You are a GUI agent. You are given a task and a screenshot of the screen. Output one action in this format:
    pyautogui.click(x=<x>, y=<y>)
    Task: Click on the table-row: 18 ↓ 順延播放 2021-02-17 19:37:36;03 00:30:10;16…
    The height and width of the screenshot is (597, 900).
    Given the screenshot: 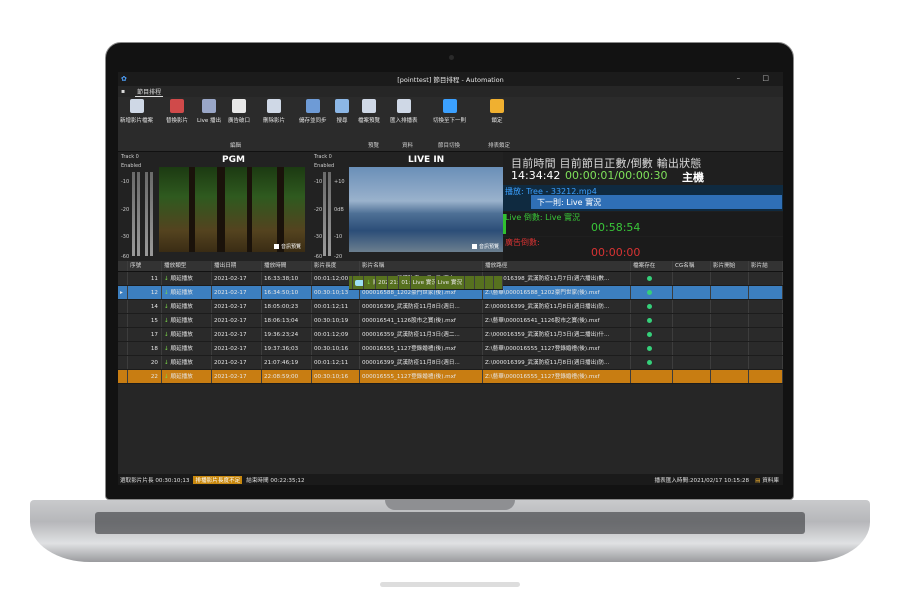 What is the action you would take?
    pyautogui.click(x=450, y=349)
    